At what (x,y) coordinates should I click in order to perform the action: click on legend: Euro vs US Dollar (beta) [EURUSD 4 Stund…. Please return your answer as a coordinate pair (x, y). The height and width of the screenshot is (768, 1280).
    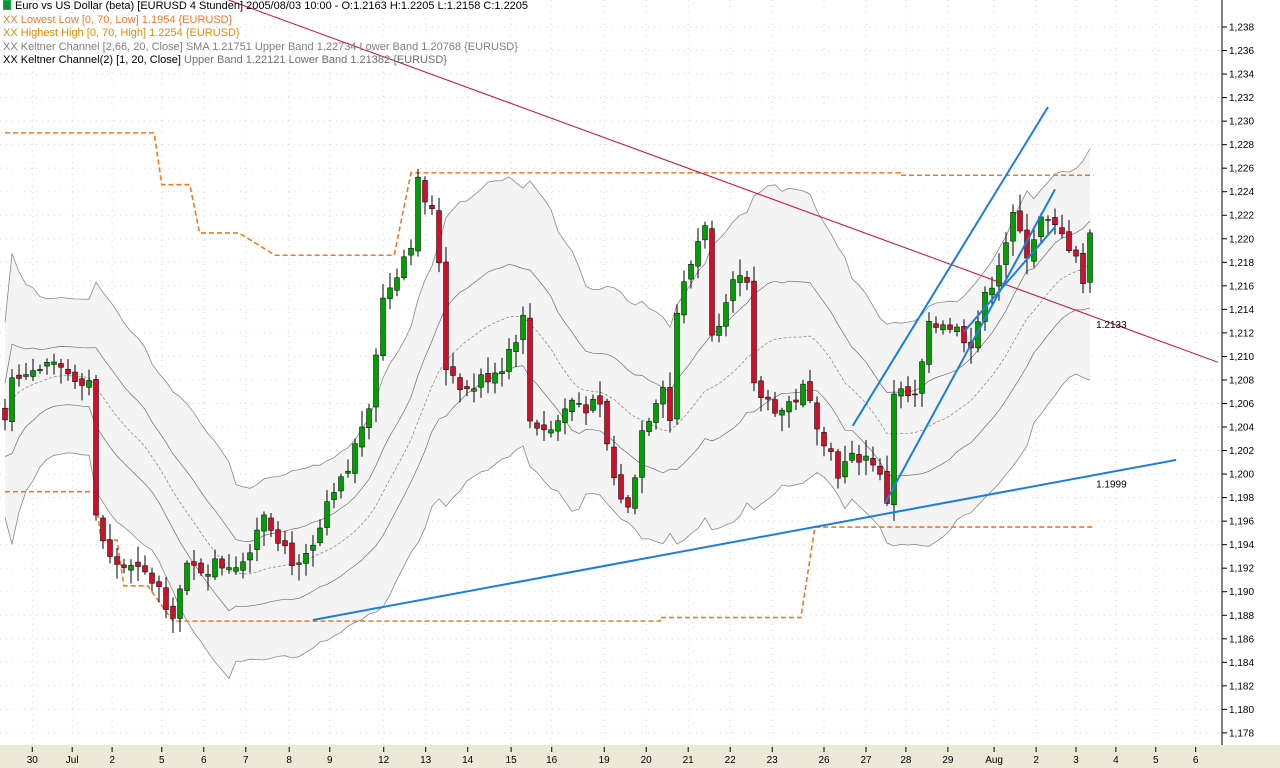
    Looking at the image, I should click on (265, 34).